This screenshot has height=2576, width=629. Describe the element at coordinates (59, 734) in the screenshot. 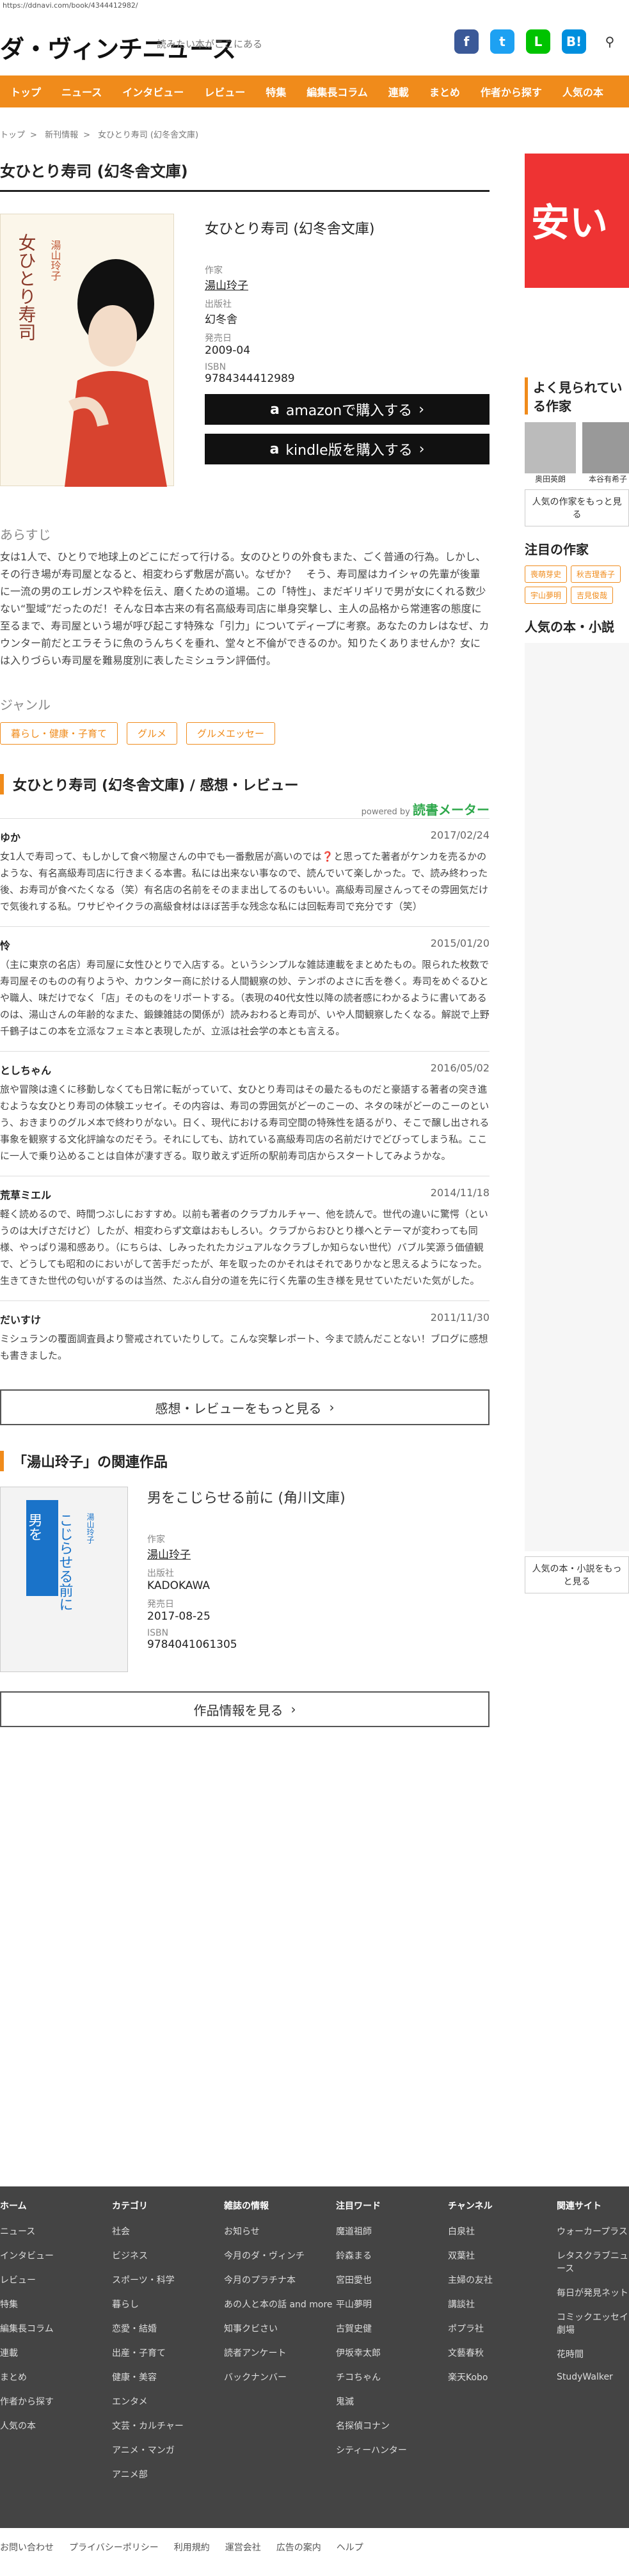

I see `genre-tag: 暮らし・健康・子育て` at that location.